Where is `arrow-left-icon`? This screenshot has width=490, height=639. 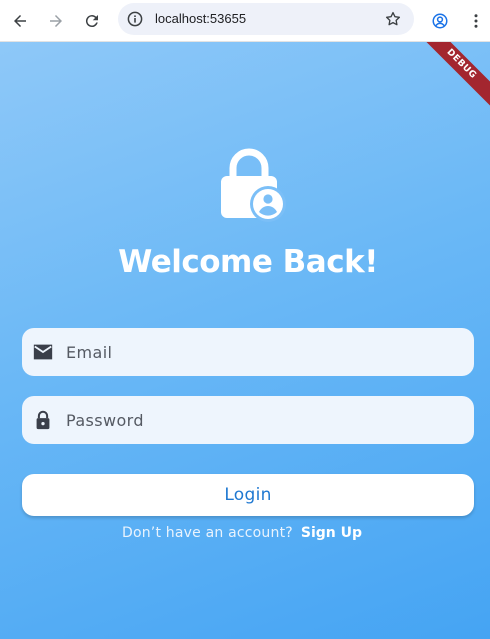 arrow-left-icon is located at coordinates (20, 21).